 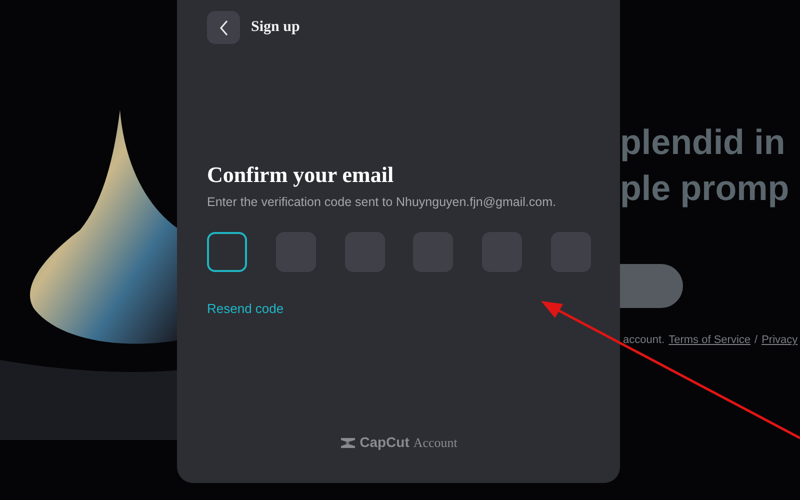 What do you see at coordinates (385, 442) in the screenshot?
I see `brand-name: CapCut` at bounding box center [385, 442].